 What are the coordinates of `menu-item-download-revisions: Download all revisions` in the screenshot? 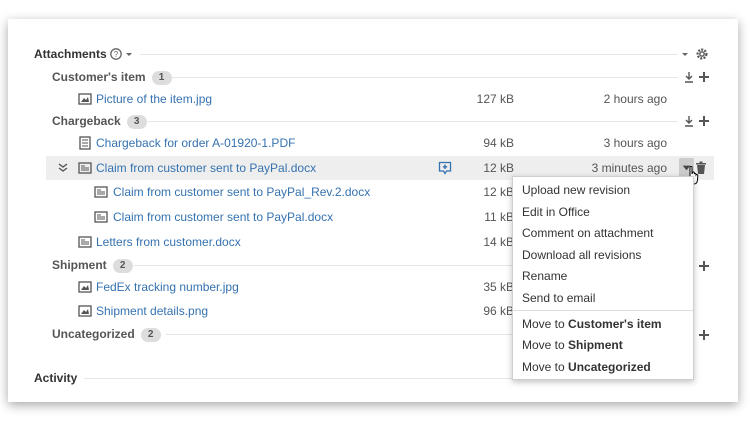 It's located at (581, 255).